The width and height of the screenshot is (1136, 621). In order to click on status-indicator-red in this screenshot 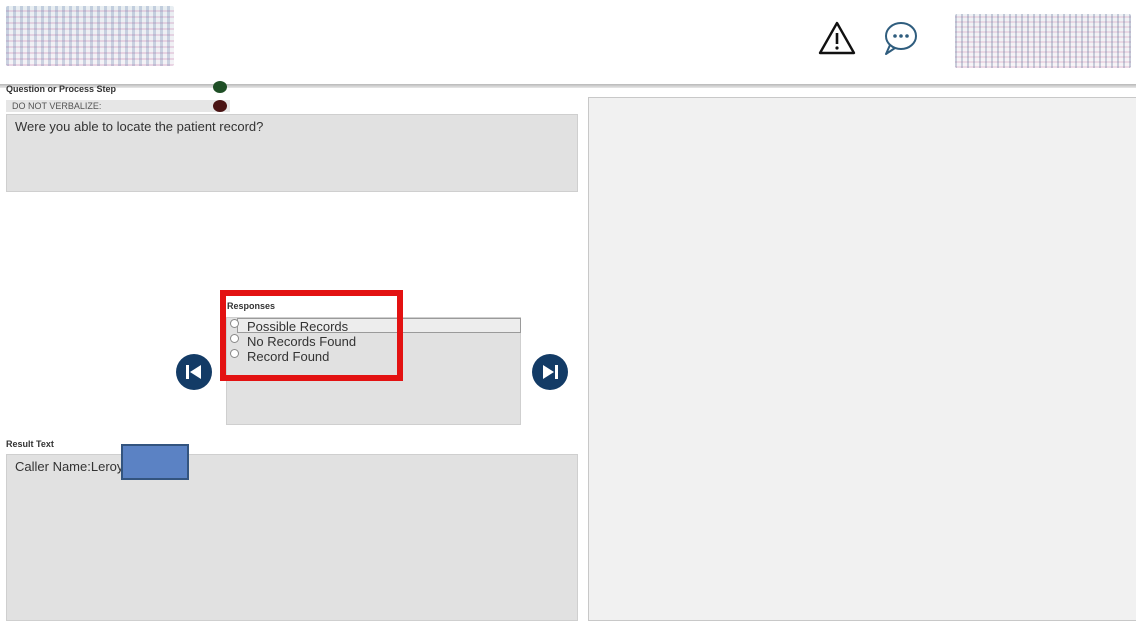, I will do `click(220, 106)`.